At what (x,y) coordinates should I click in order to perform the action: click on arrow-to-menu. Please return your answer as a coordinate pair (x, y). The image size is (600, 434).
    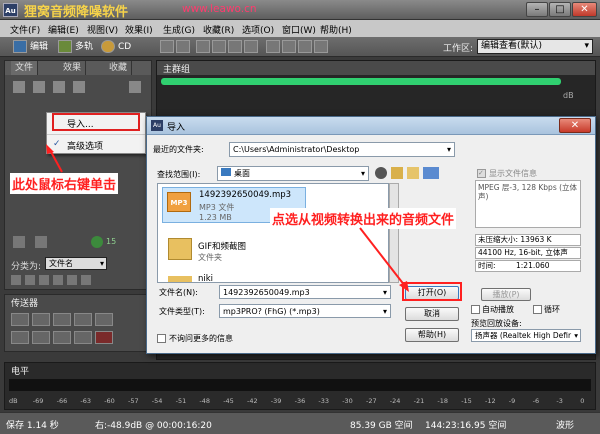
    Looking at the image, I should click on (56, 161).